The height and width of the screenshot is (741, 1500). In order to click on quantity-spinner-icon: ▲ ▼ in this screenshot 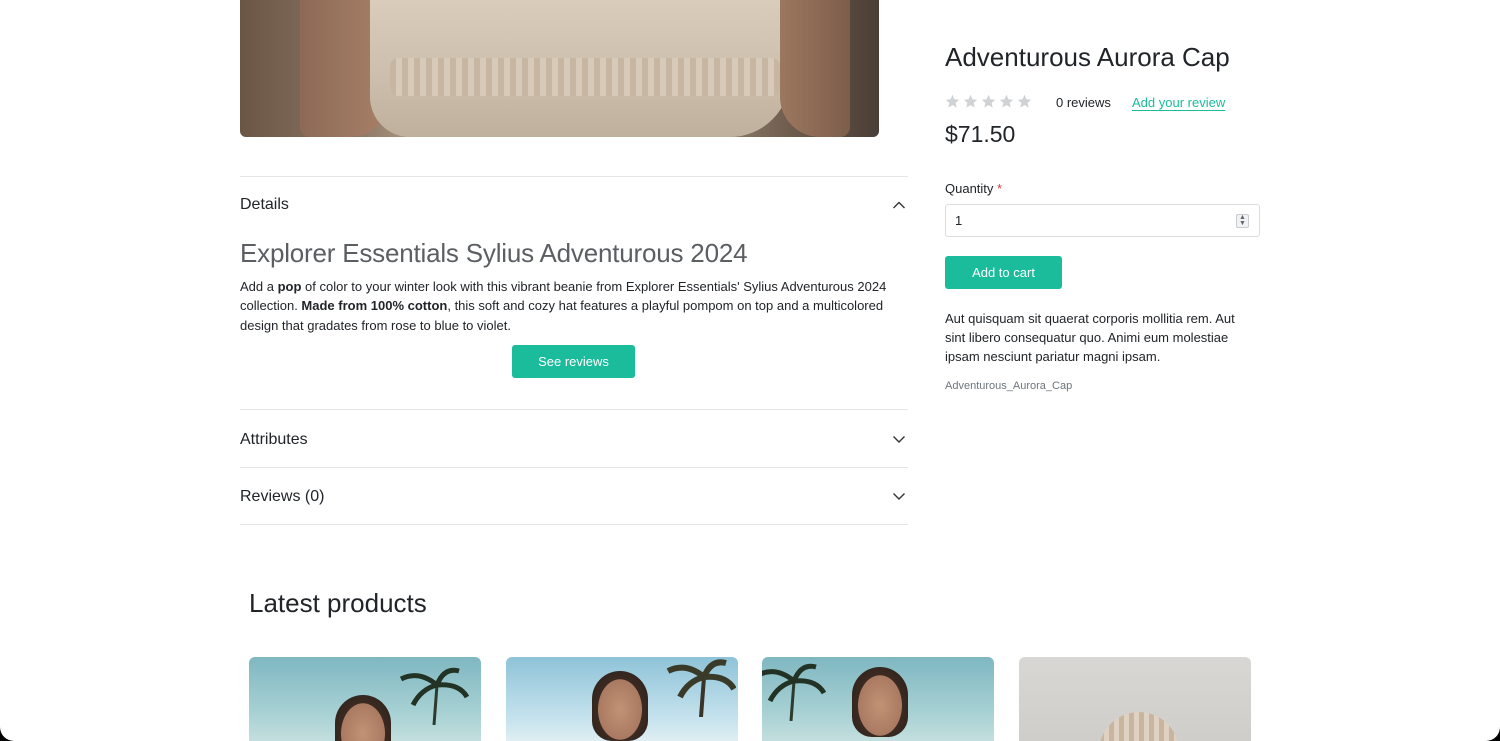, I will do `click(1242, 221)`.